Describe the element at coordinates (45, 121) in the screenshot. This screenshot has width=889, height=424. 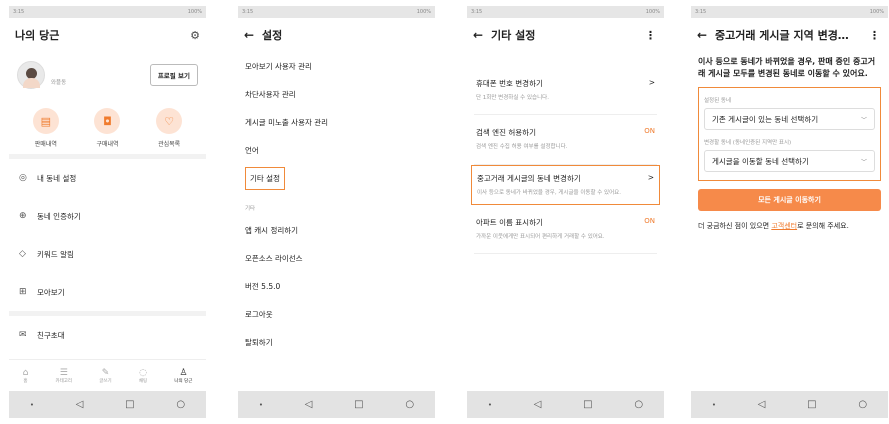
I see `receipt-icon: ▤` at that location.